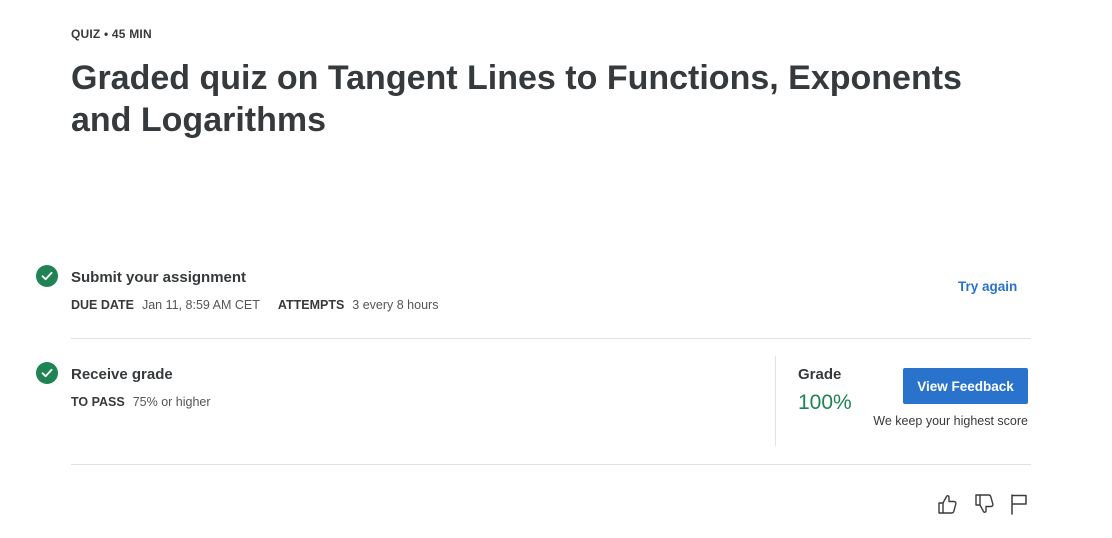 The image size is (1112, 538). Describe the element at coordinates (171, 402) in the screenshot. I see `to-pass-value: 75% or higher` at that location.